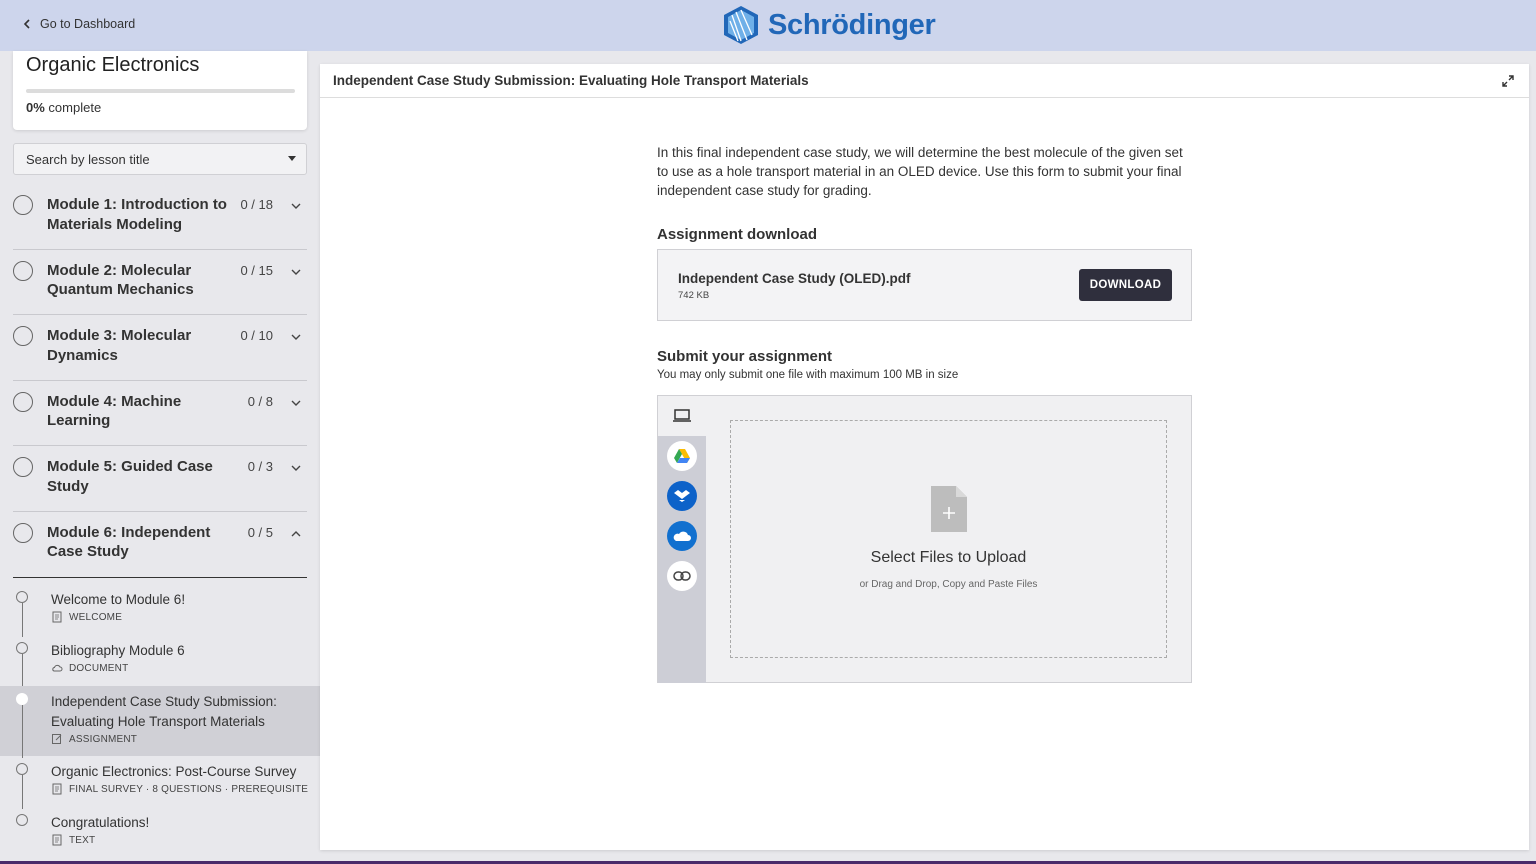 This screenshot has height=864, width=1536. Describe the element at coordinates (113, 65) in the screenshot. I see `course-title: Organic Electronics` at that location.